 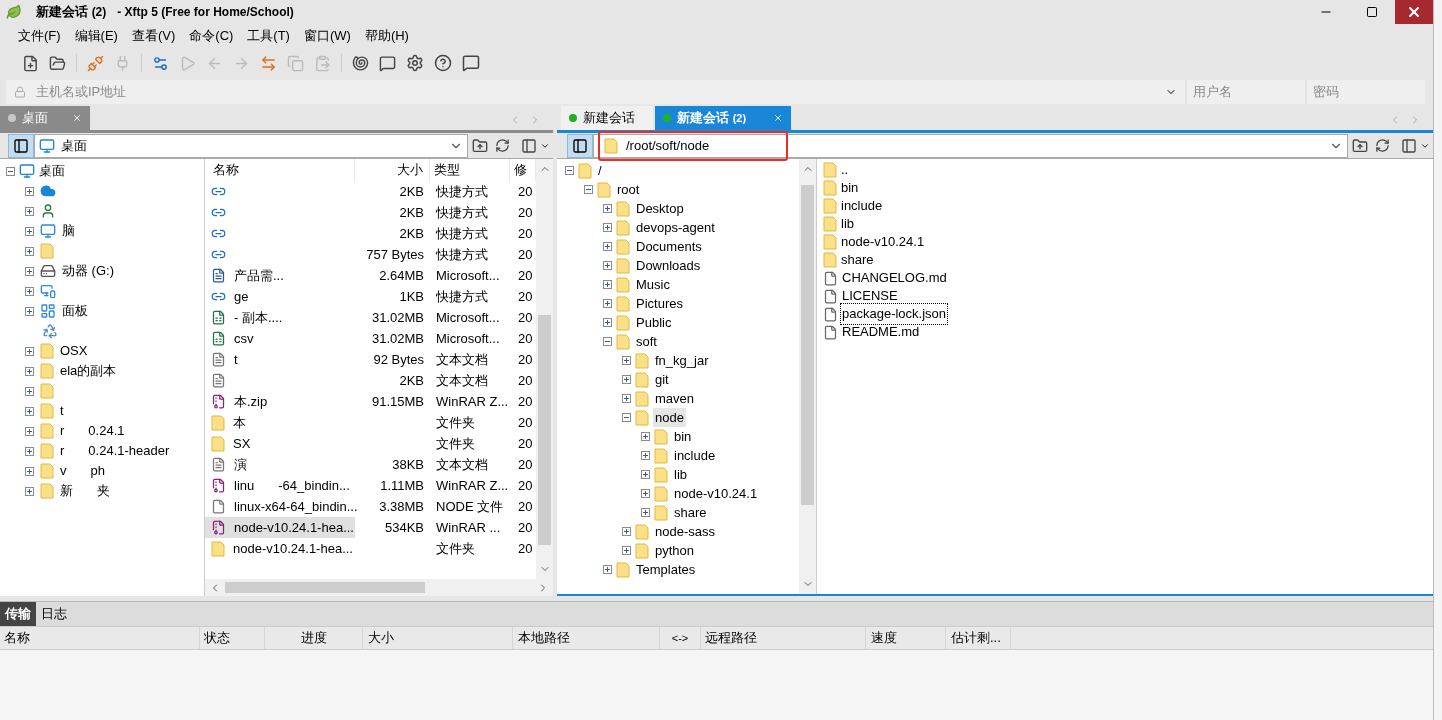 I want to click on tree-item: Downloads, so click(x=668, y=265).